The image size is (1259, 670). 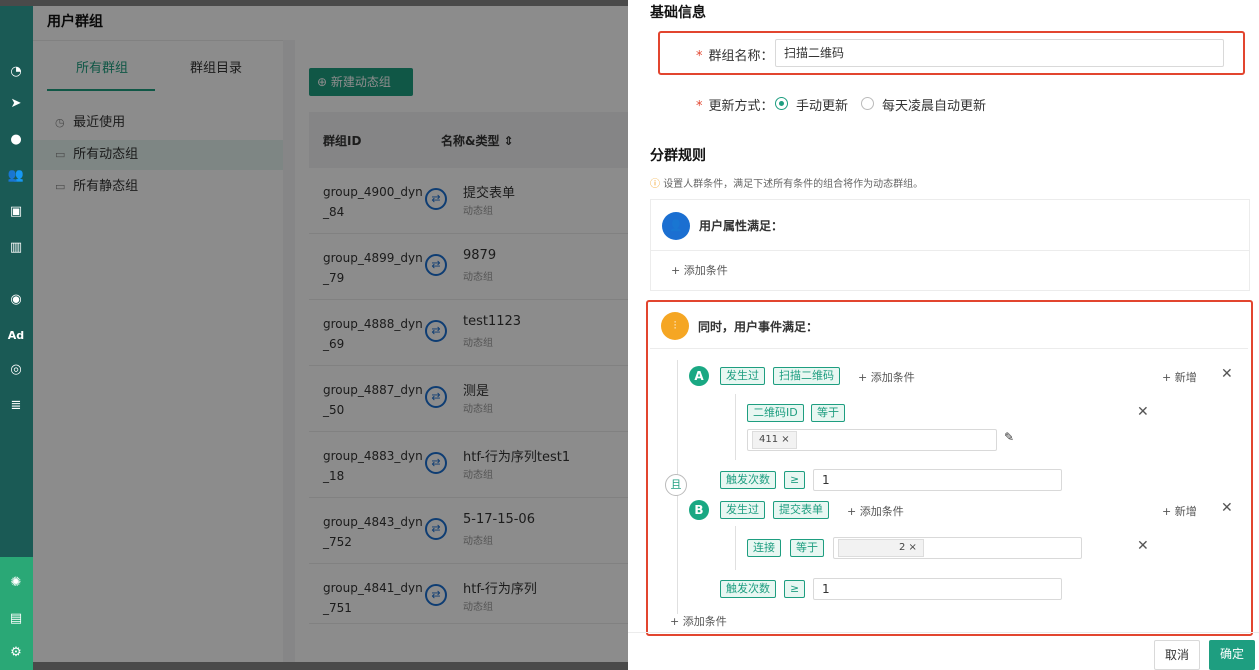 What do you see at coordinates (807, 548) in the screenshot?
I see `rule-b-op-tag: 等于` at bounding box center [807, 548].